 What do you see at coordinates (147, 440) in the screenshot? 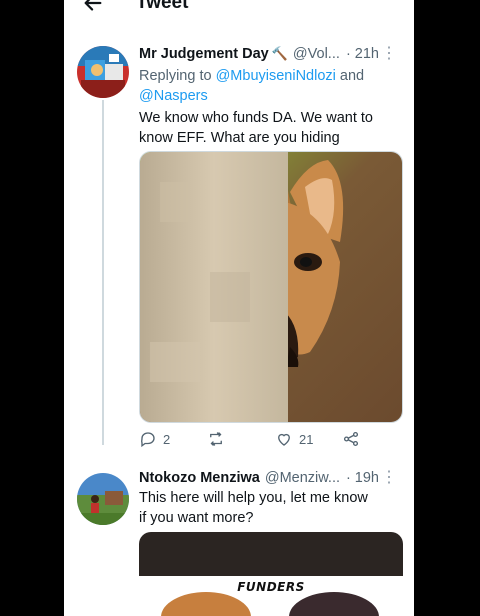
I see `reply-icon` at bounding box center [147, 440].